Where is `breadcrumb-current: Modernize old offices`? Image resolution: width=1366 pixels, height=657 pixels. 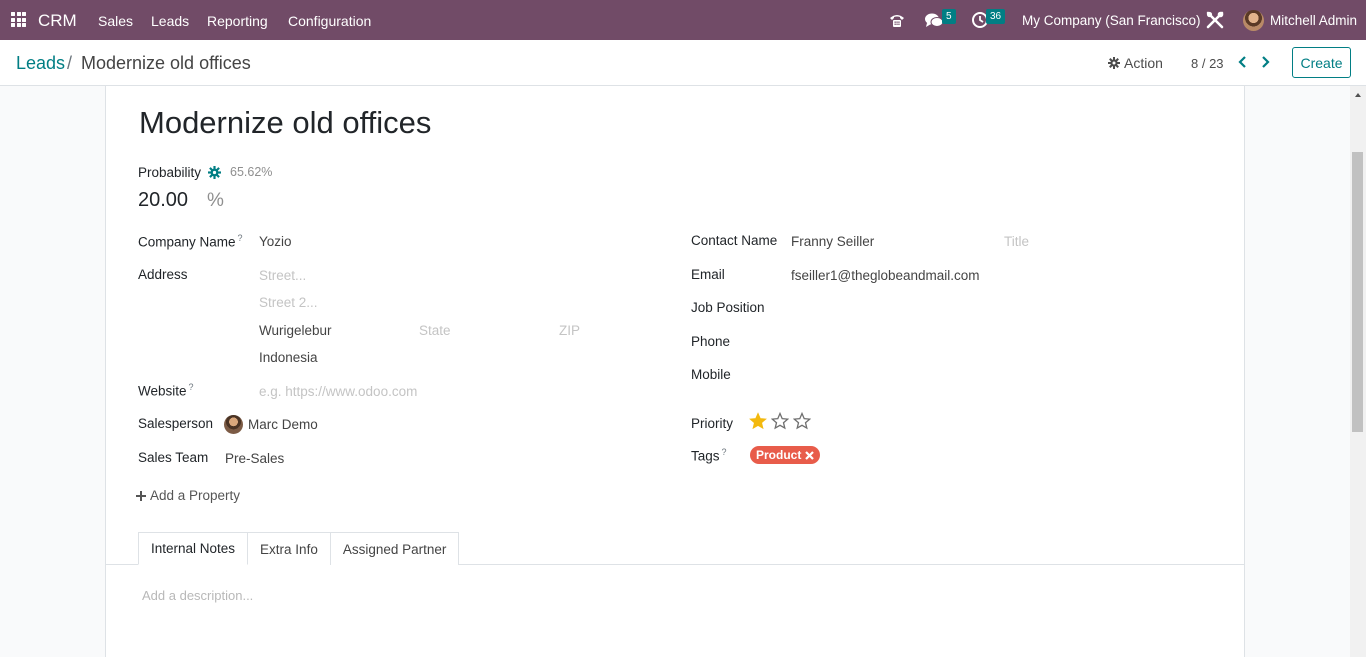 breadcrumb-current: Modernize old offices is located at coordinates (166, 63).